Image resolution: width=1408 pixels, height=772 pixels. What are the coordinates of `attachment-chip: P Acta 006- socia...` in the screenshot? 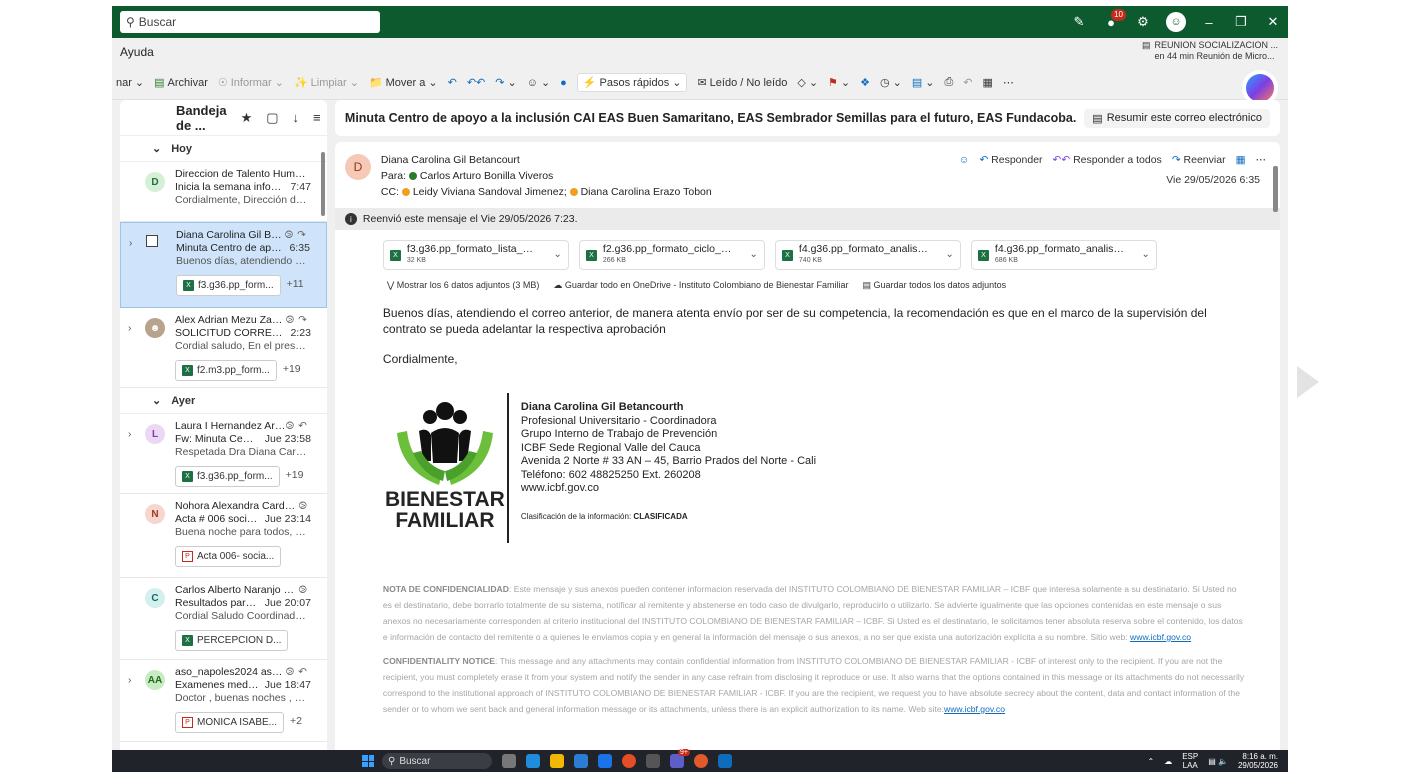 It's located at (228, 556).